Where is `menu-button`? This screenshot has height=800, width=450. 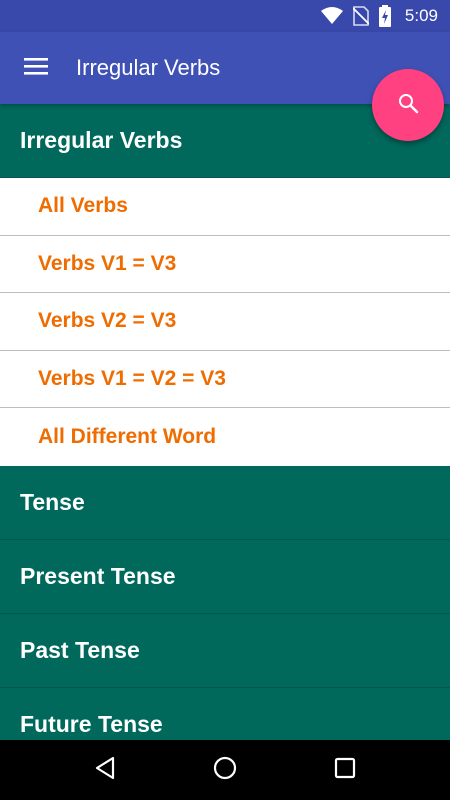
menu-button is located at coordinates (36, 68).